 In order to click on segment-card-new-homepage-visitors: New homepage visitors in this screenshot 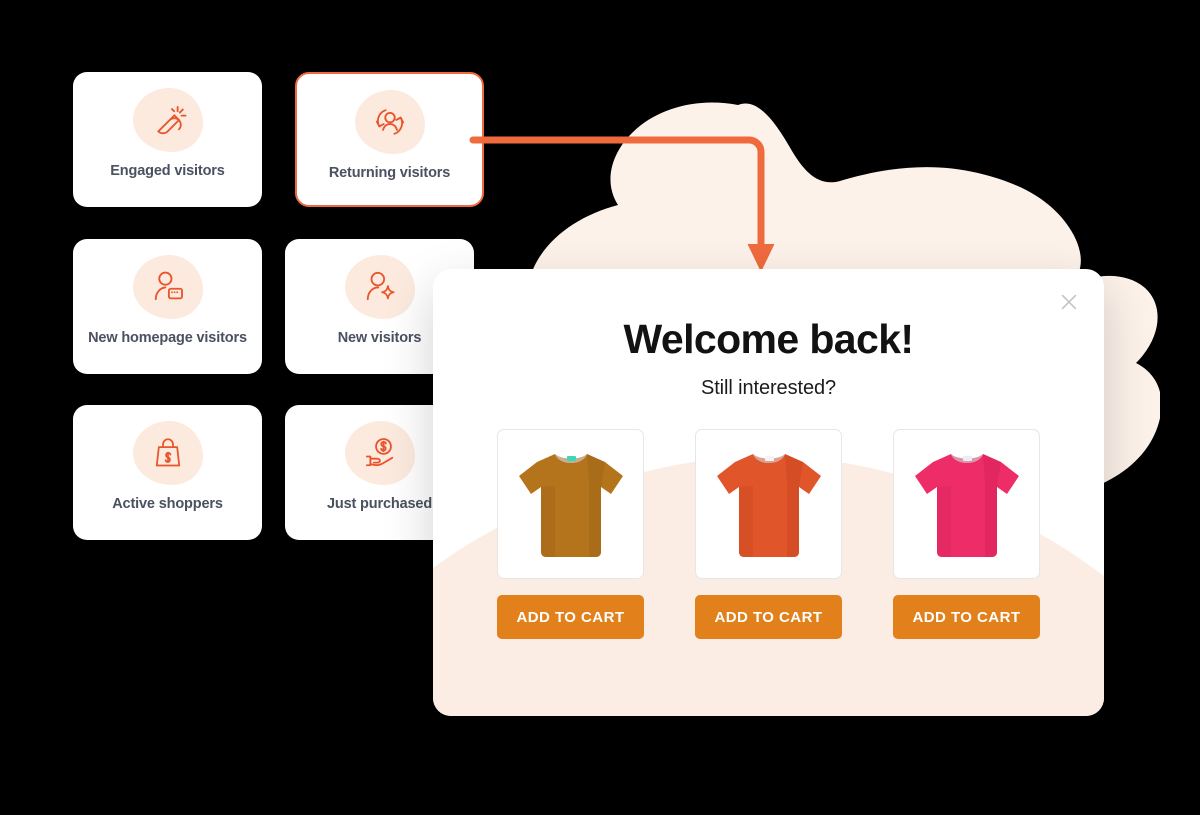, I will do `click(167, 306)`.